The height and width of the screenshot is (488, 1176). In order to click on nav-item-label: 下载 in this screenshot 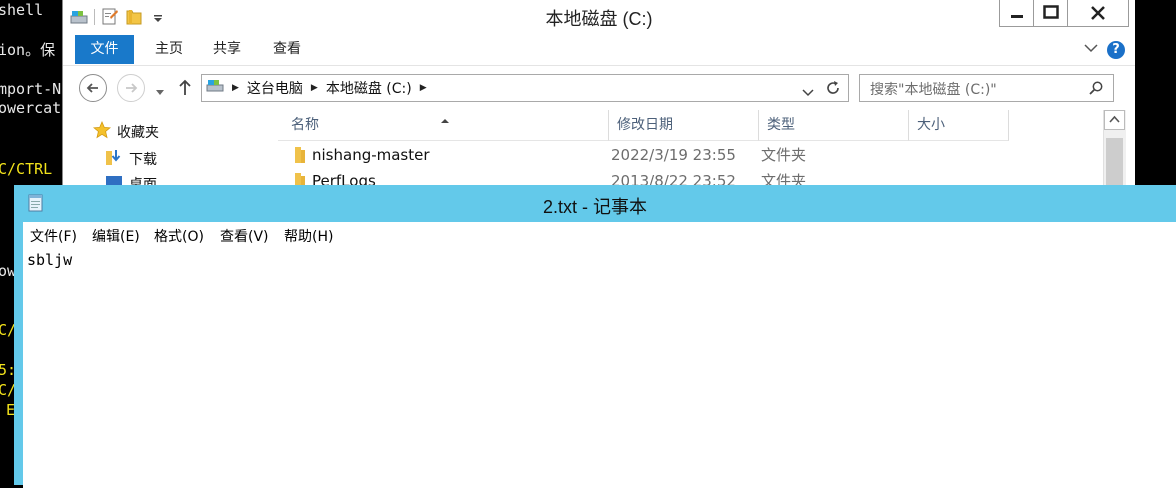, I will do `click(143, 160)`.